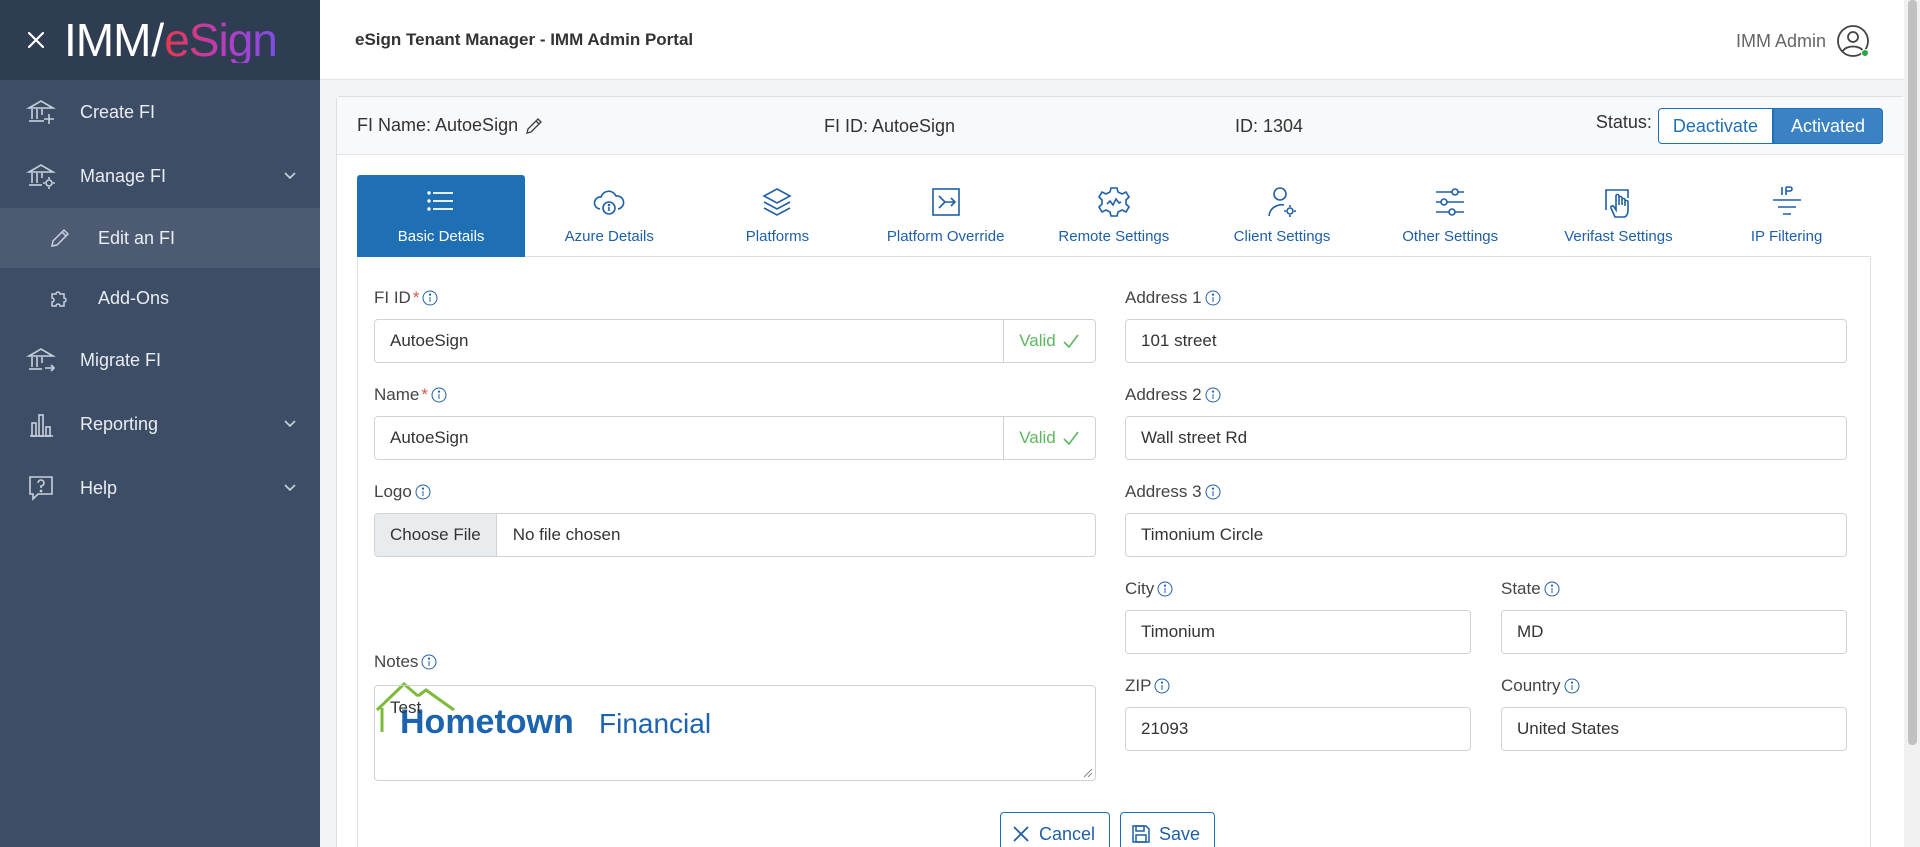 The width and height of the screenshot is (1920, 847). I want to click on sidebar-item-edit-fi: Edit an FI, so click(160, 238).